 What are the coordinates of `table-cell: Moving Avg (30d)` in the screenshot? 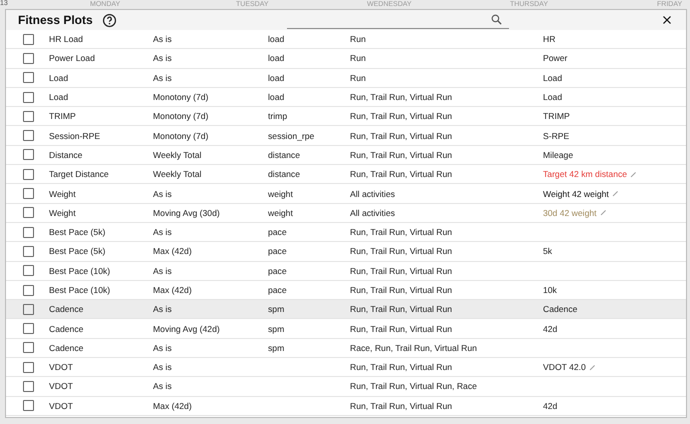 It's located at (186, 213).